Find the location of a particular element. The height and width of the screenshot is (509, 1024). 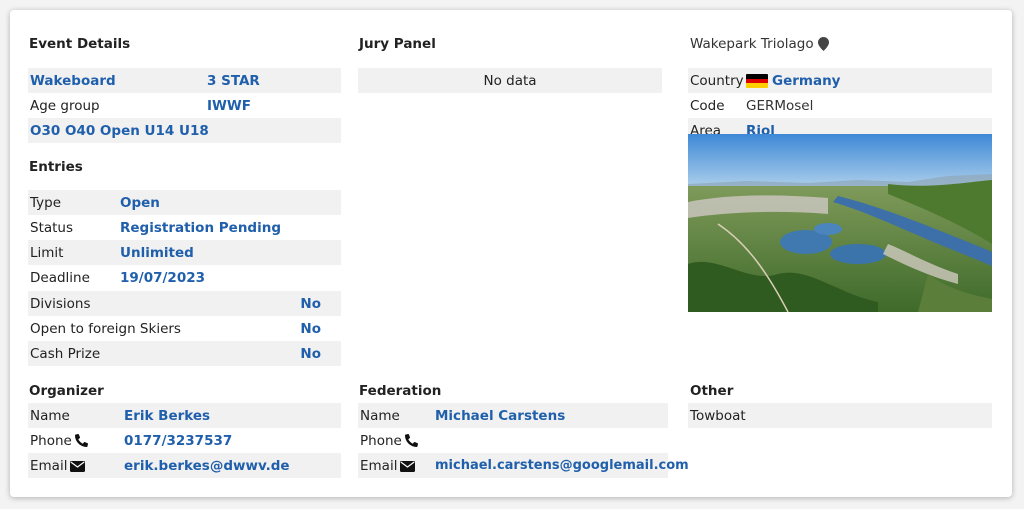

categories-row: O30 O40 Open U14 U18 is located at coordinates (184, 130).